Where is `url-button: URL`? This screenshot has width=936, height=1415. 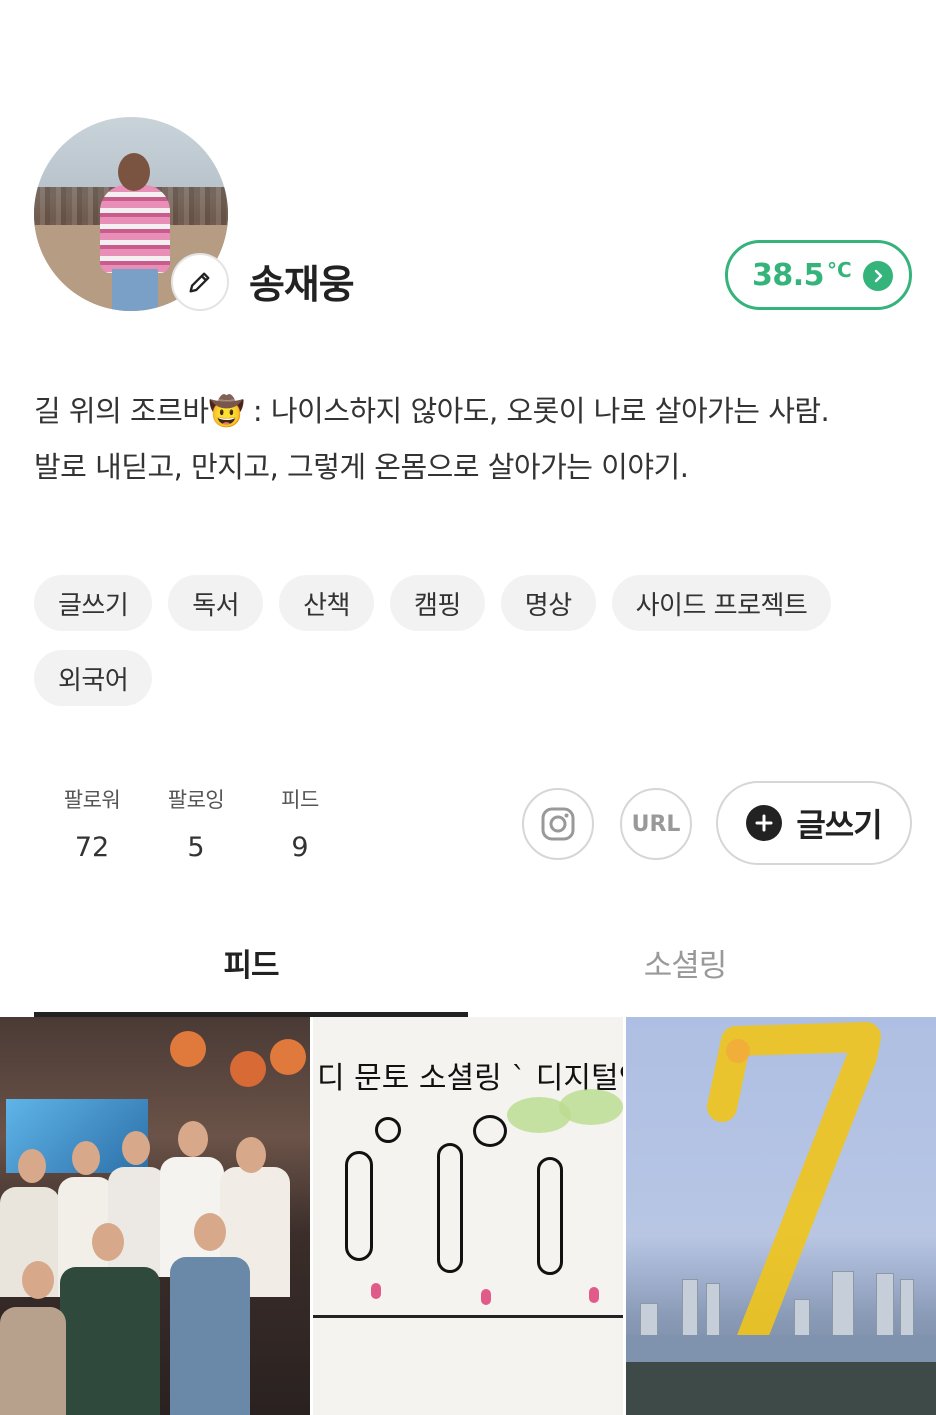 url-button: URL is located at coordinates (656, 824).